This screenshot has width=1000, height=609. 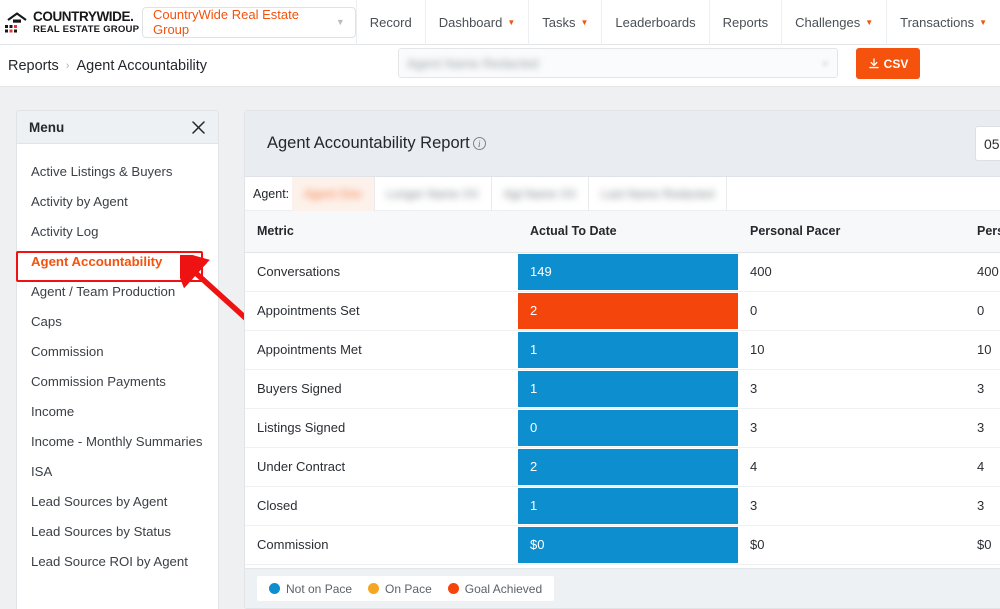 I want to click on column-header-actual-to-date: Actual To Date, so click(x=628, y=232).